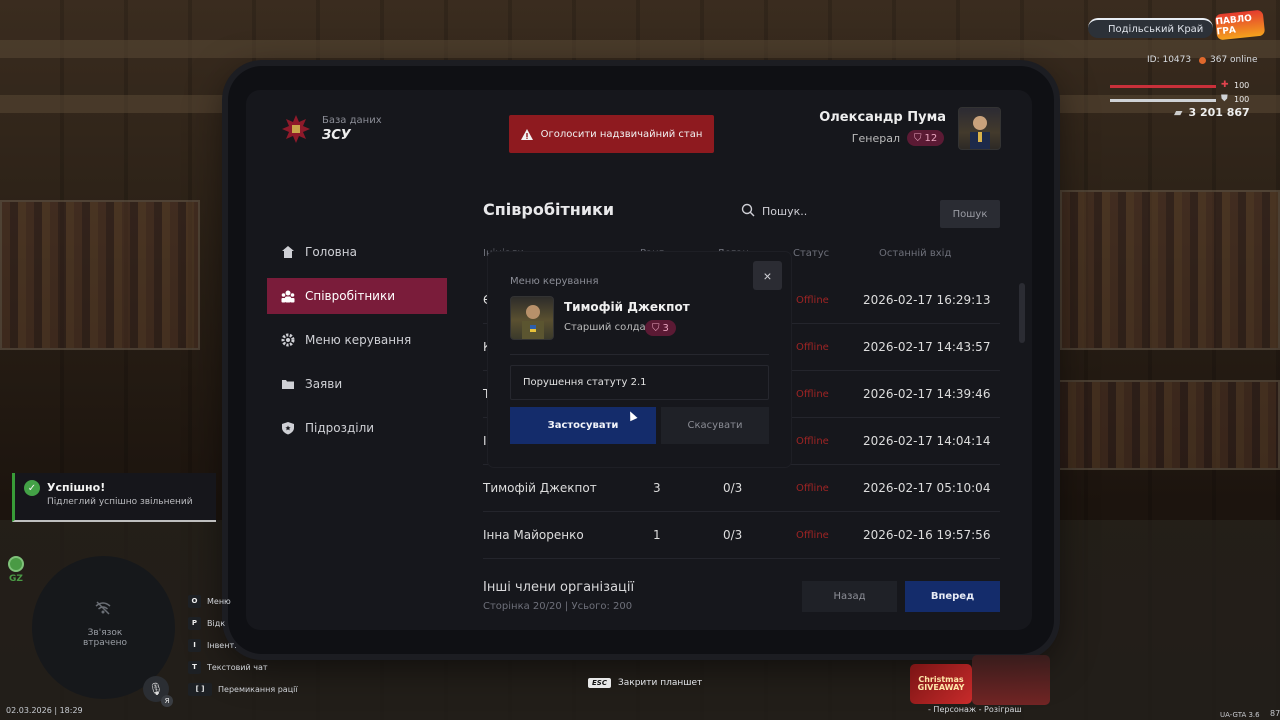  I want to click on folder-icon, so click(288, 384).